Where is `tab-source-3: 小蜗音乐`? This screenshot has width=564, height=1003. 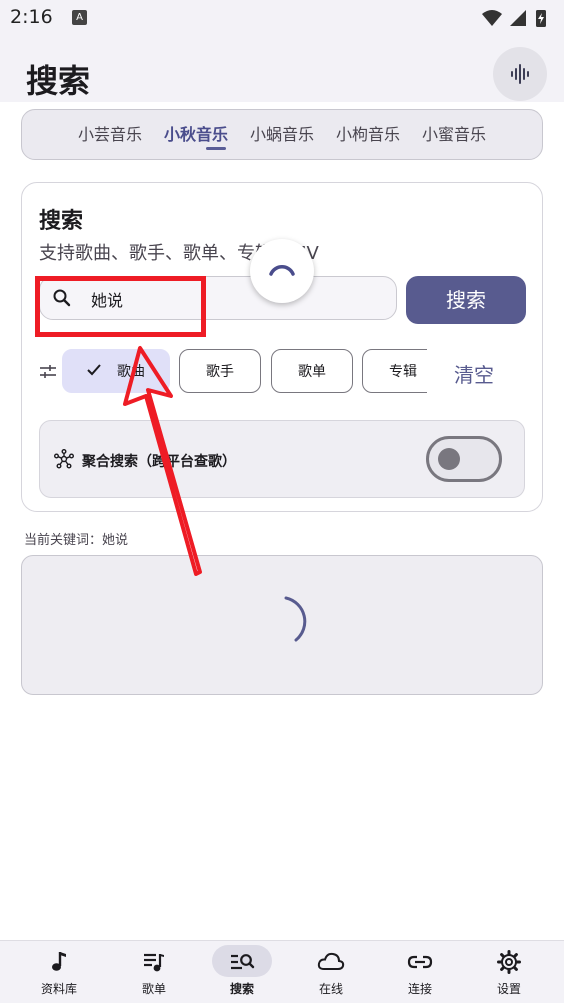 tab-source-3: 小蜗音乐 is located at coordinates (282, 134).